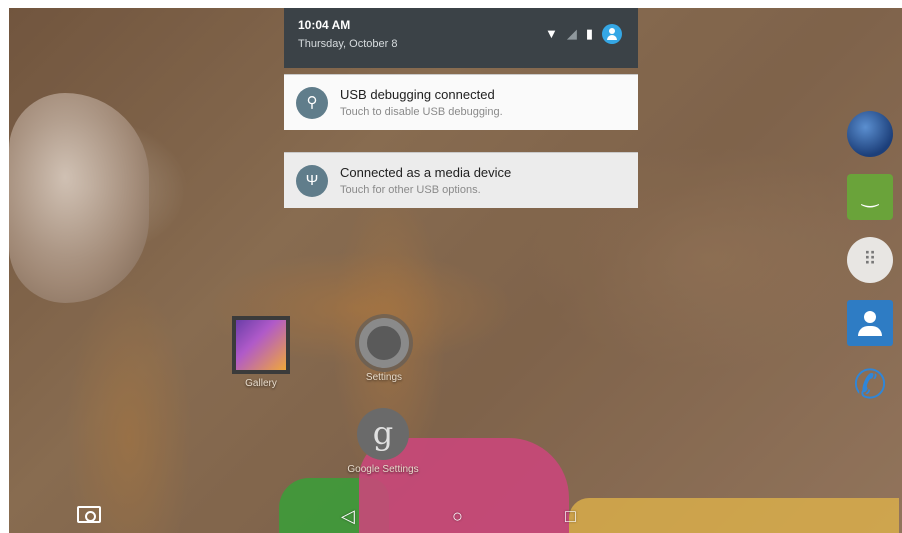  I want to click on notification-subtitle: Touch to disable USB debugging., so click(421, 112).